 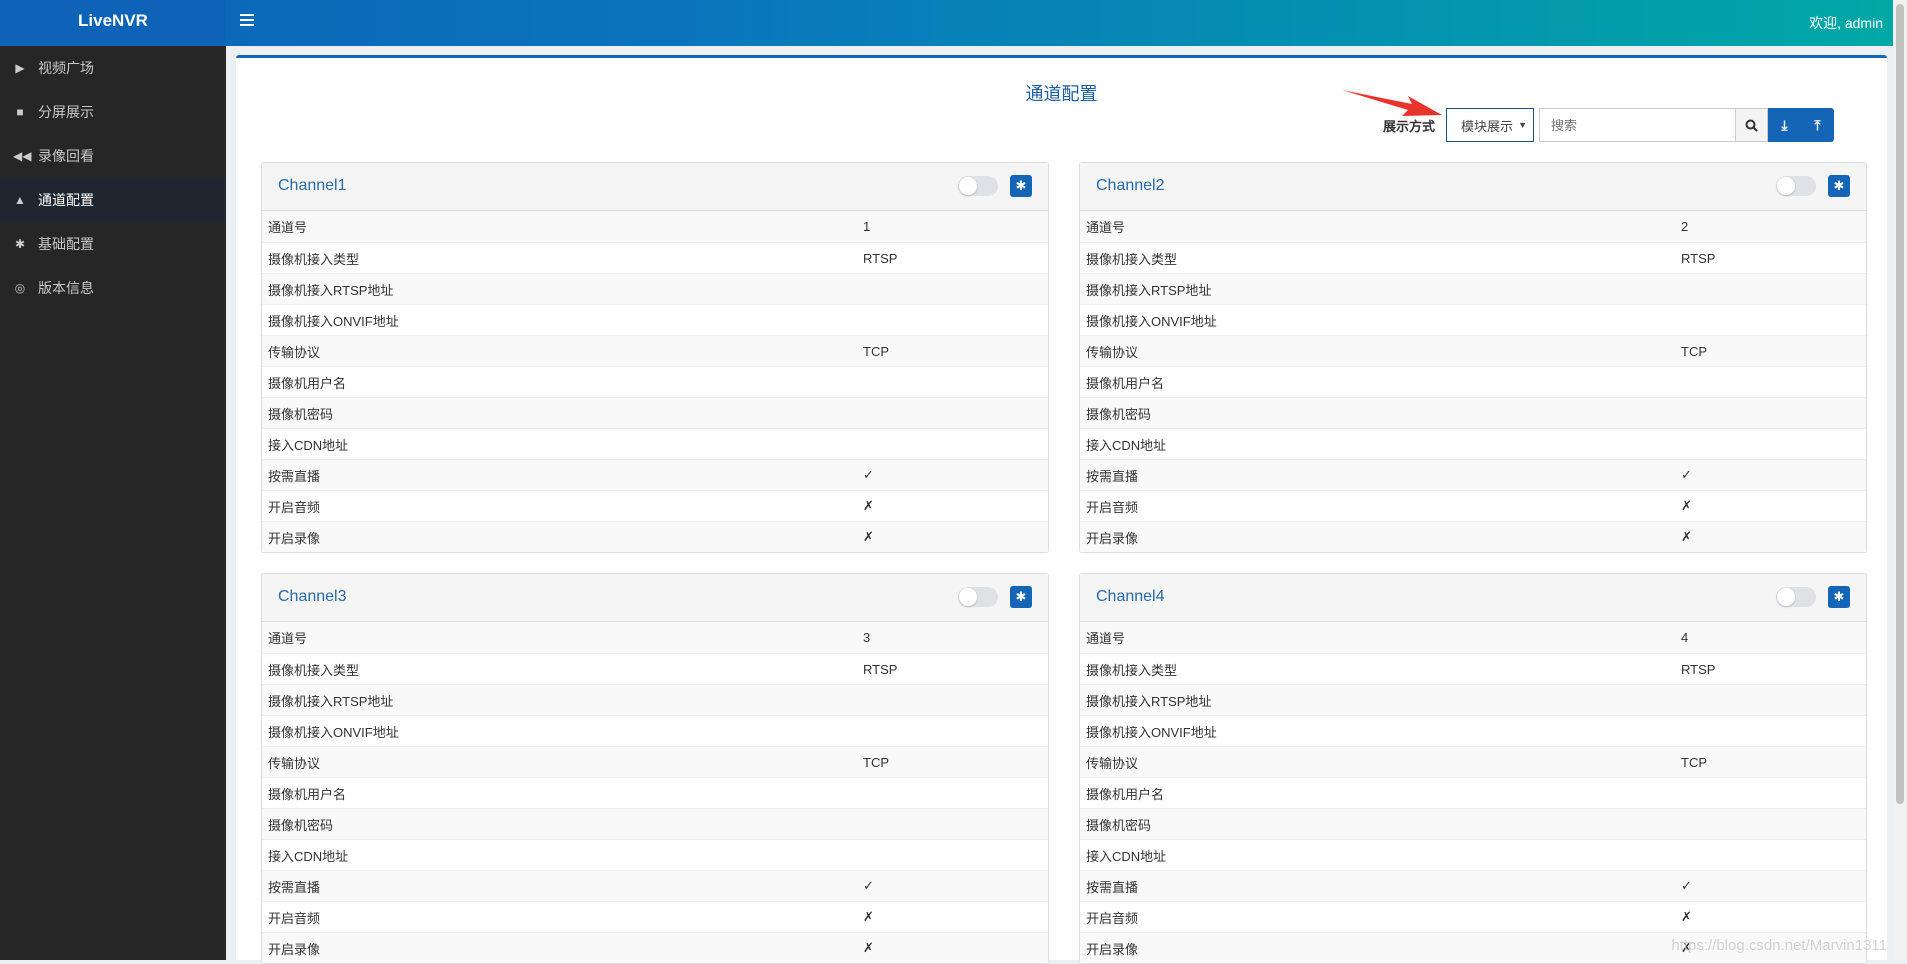 I want to click on download-button: ⤓, so click(x=1785, y=125).